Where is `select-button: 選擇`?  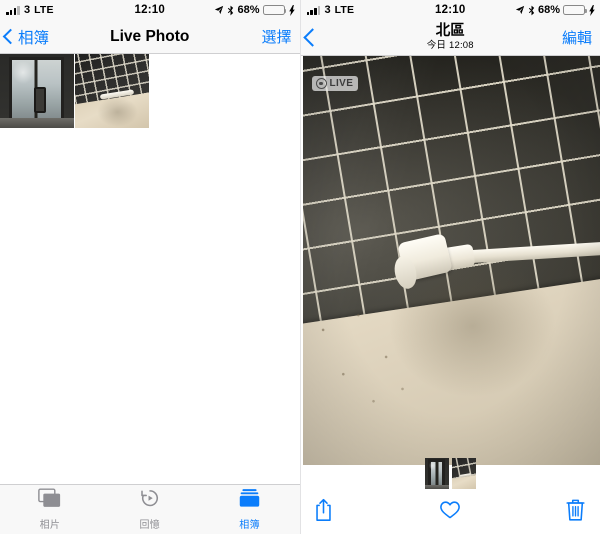
select-button: 選擇 is located at coordinates (276, 36).